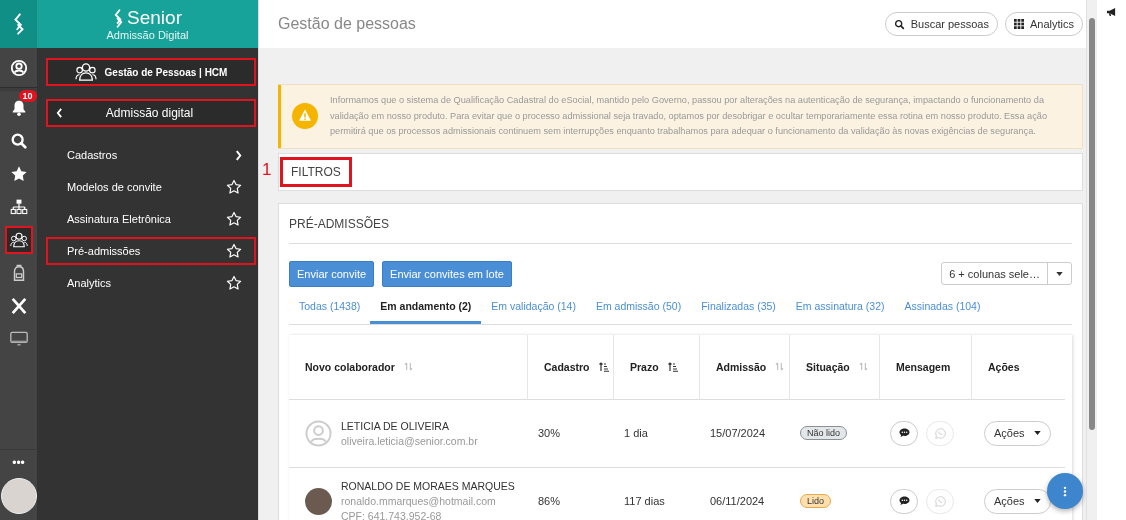 This screenshot has height=520, width=1126. Describe the element at coordinates (114, 187) in the screenshot. I see `menu-item-label: Modelos de convite` at that location.